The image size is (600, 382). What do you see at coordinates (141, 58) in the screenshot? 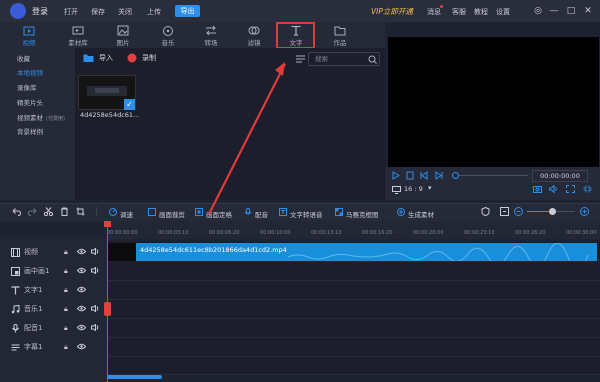
I see `record-button: 录制` at bounding box center [141, 58].